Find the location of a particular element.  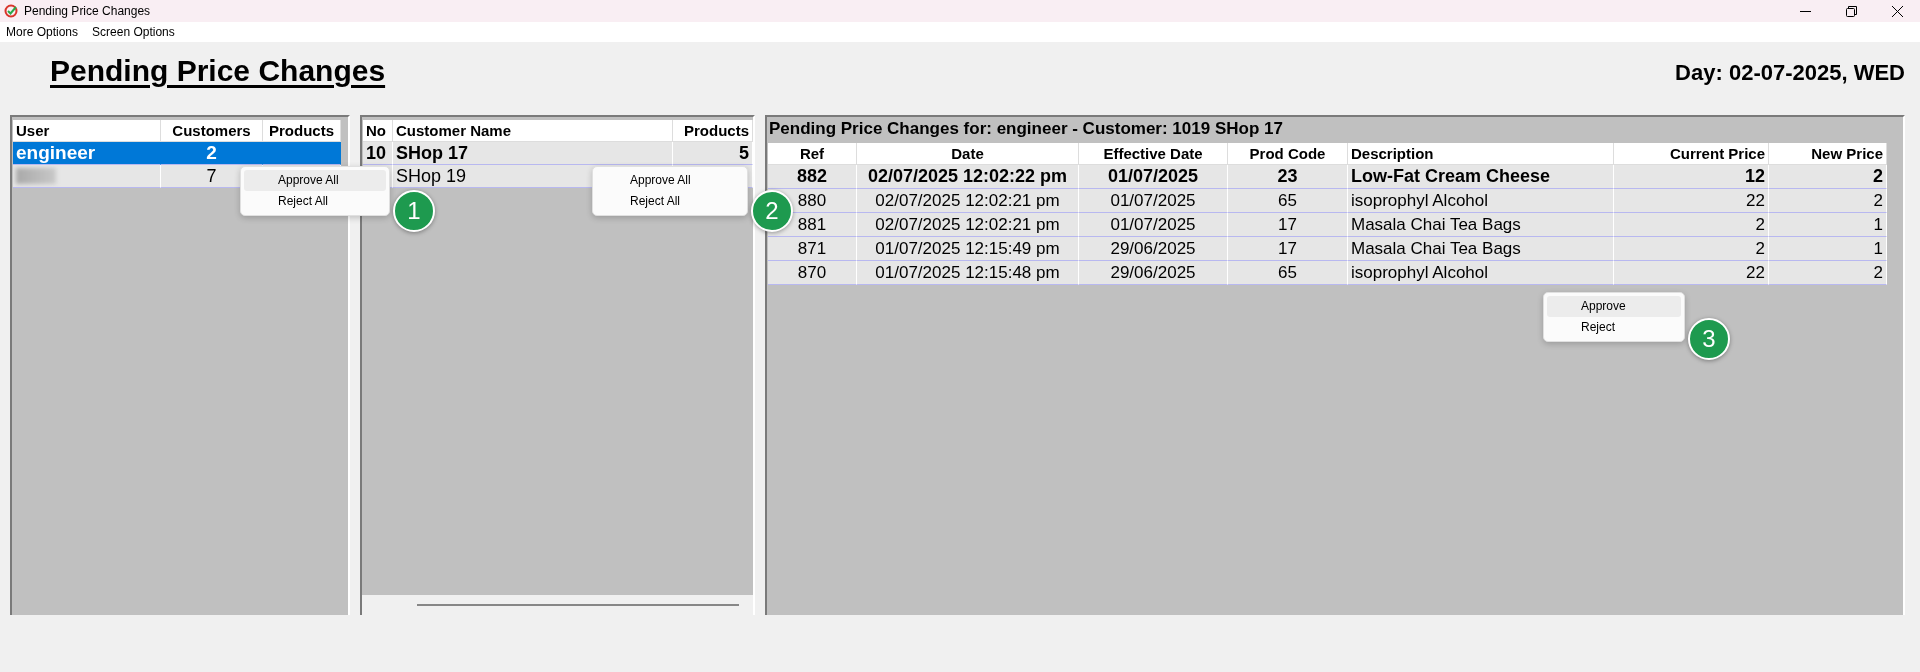

table-cell: 5 is located at coordinates (713, 153).